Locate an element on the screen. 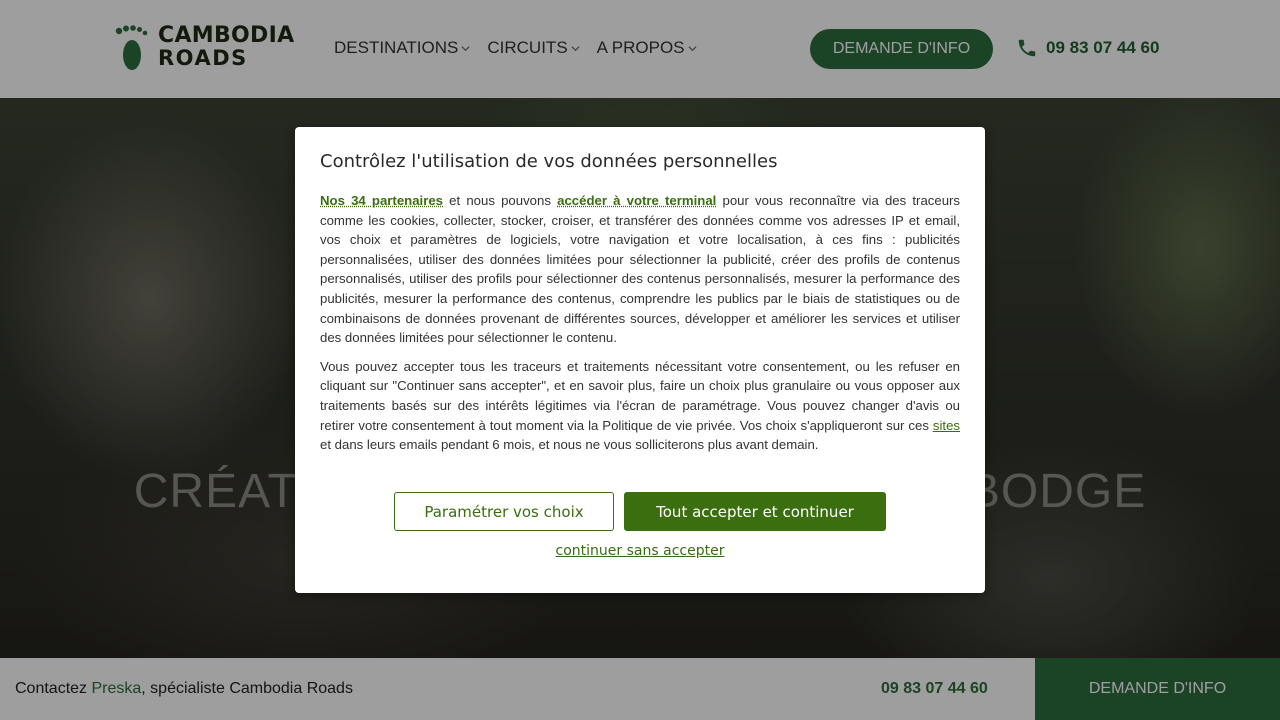 This screenshot has height=720, width=1280. terminal-access-link: accéder à votre terminal is located at coordinates (636, 200).